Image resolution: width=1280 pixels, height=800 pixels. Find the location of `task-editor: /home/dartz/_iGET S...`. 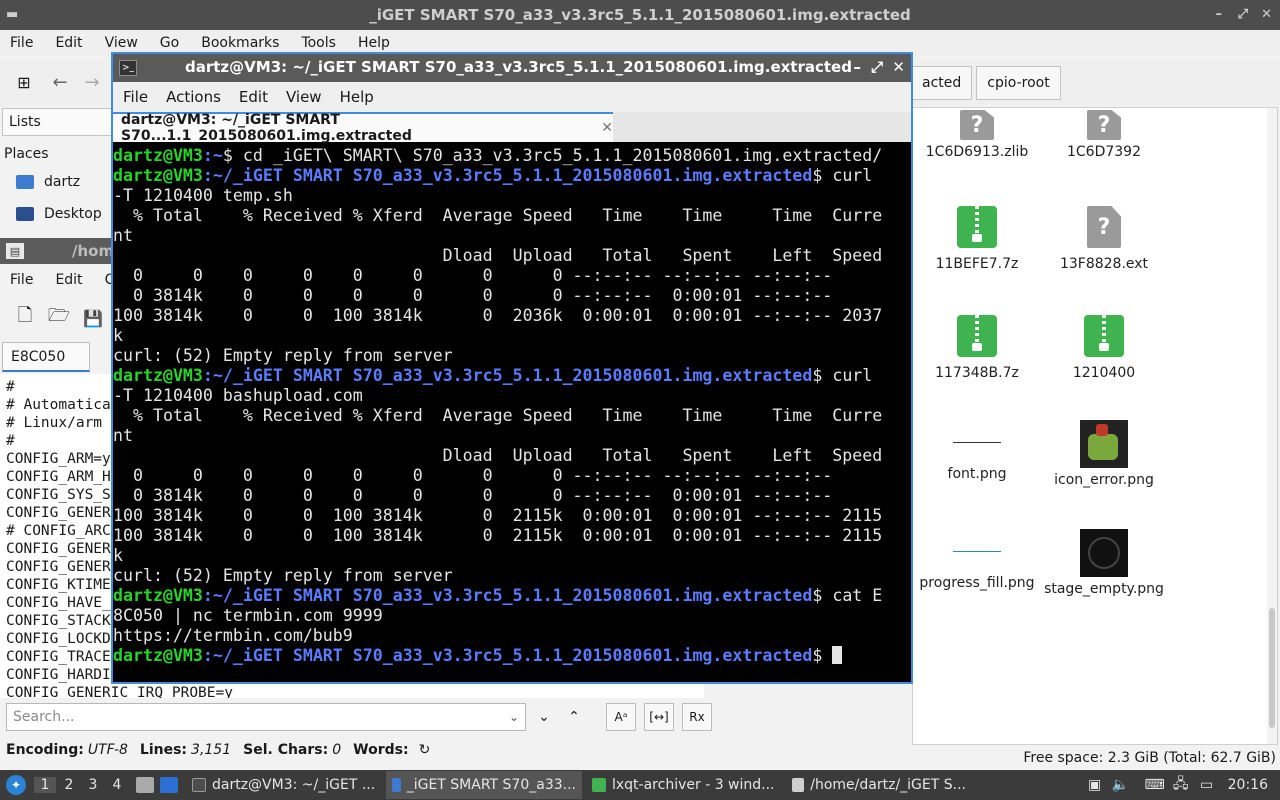

task-editor: /home/dartz/_iGET S... is located at coordinates (879, 785).